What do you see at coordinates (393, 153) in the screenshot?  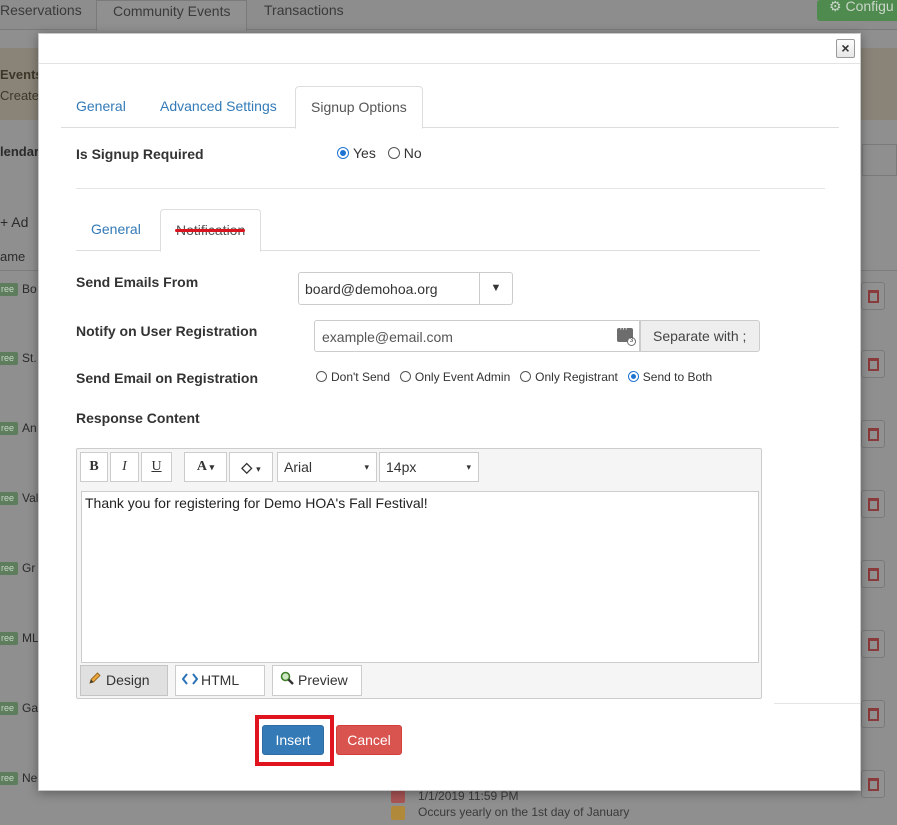 I see `radio-no` at bounding box center [393, 153].